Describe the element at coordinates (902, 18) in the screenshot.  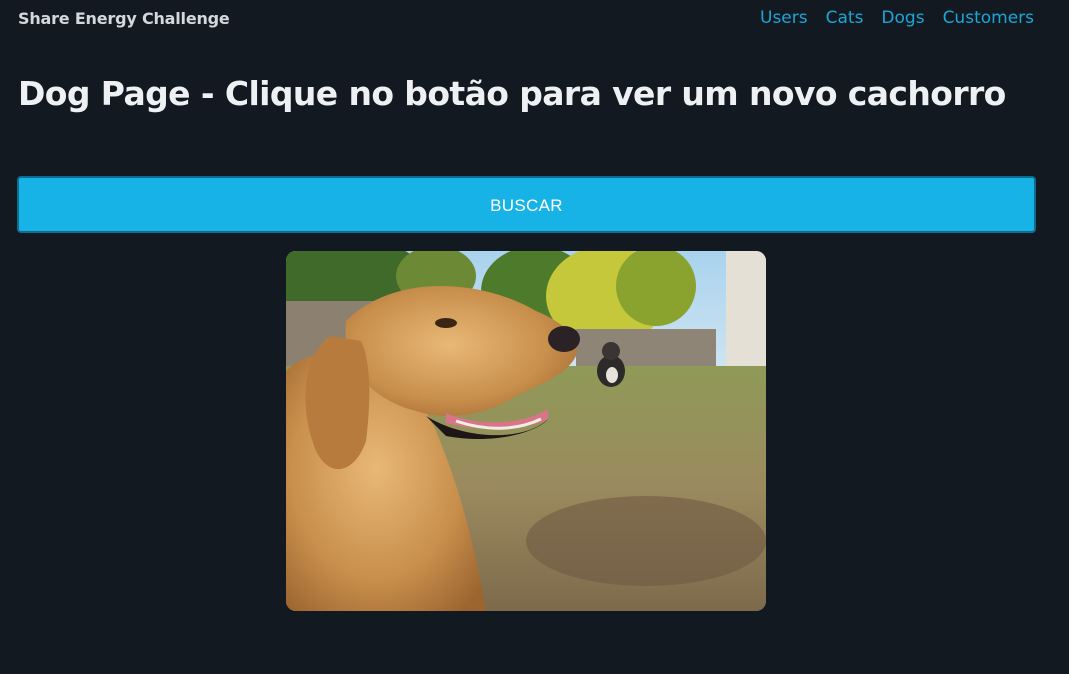
I see `nav-link-dogs: Dogs` at that location.